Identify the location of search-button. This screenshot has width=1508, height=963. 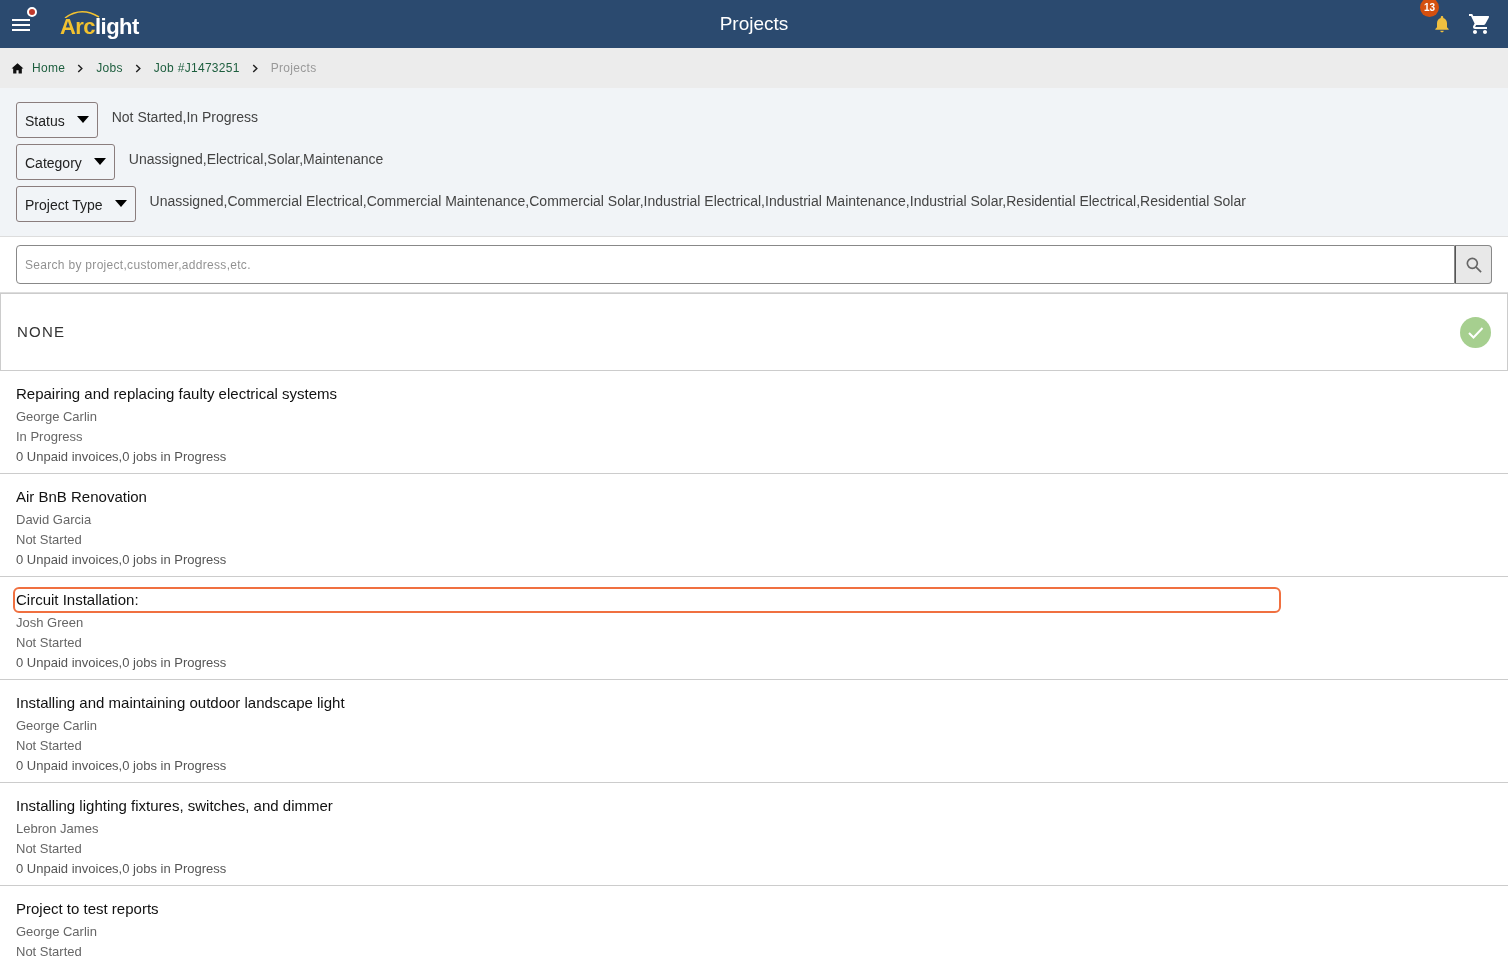
(1473, 264).